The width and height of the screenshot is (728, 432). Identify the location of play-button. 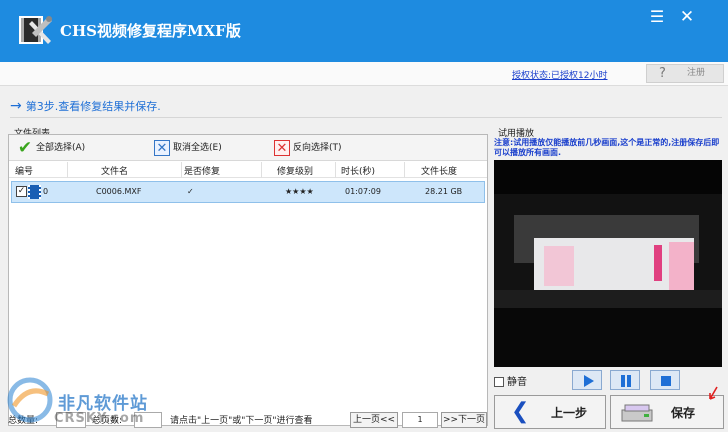
(587, 380).